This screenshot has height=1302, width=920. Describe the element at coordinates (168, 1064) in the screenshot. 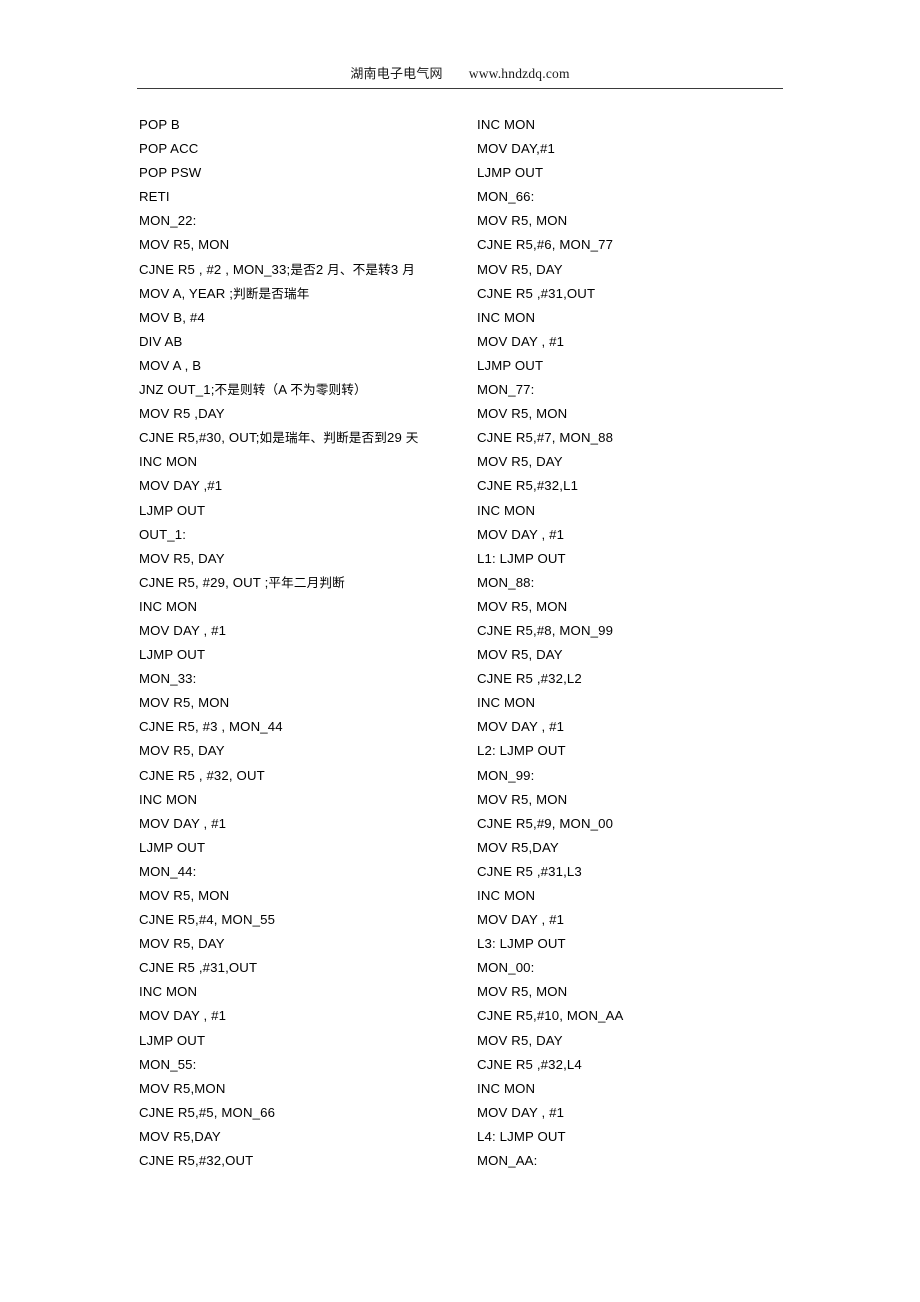

I see `code-line: MON_55:` at that location.